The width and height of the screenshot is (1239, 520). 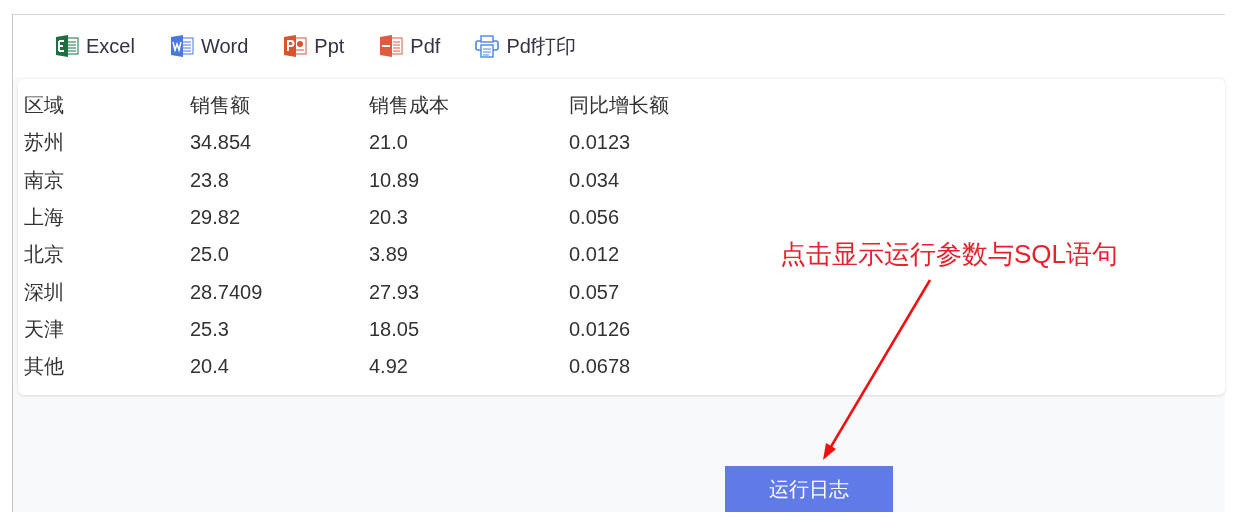 What do you see at coordinates (594, 218) in the screenshot?
I see `table-cell: 0.056` at bounding box center [594, 218].